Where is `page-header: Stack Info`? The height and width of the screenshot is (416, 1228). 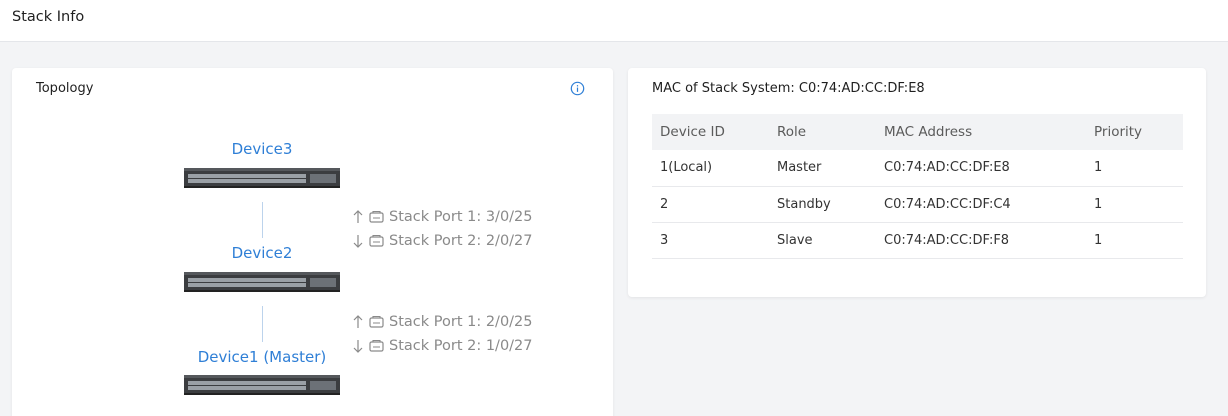
page-header: Stack Info is located at coordinates (614, 21).